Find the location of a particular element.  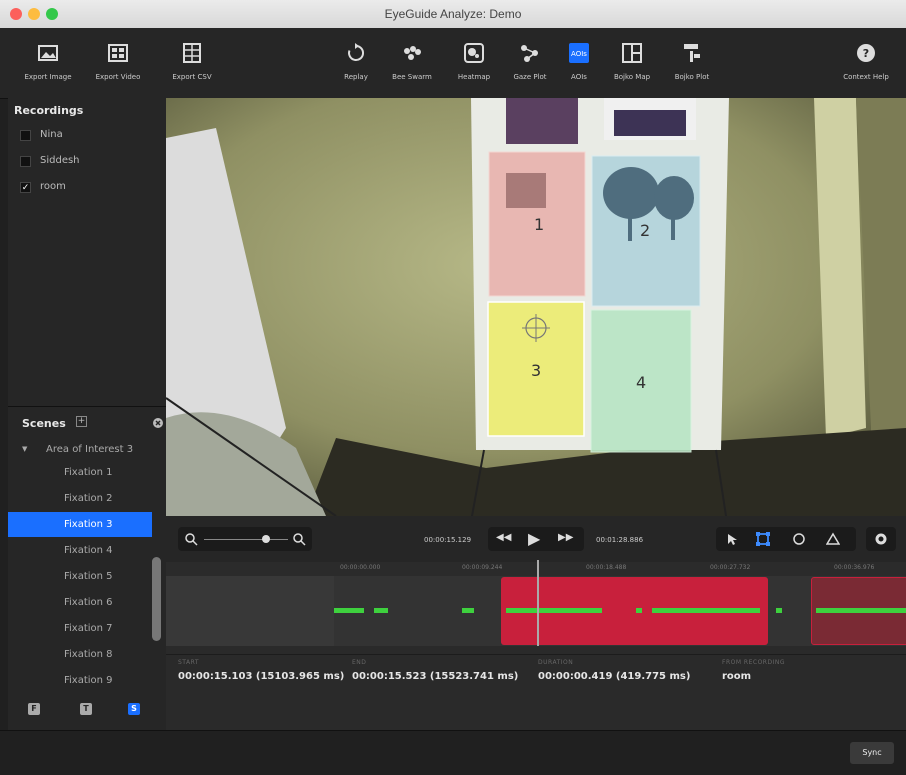

bojko-map-button: Bojko Map is located at coordinates (632, 63).